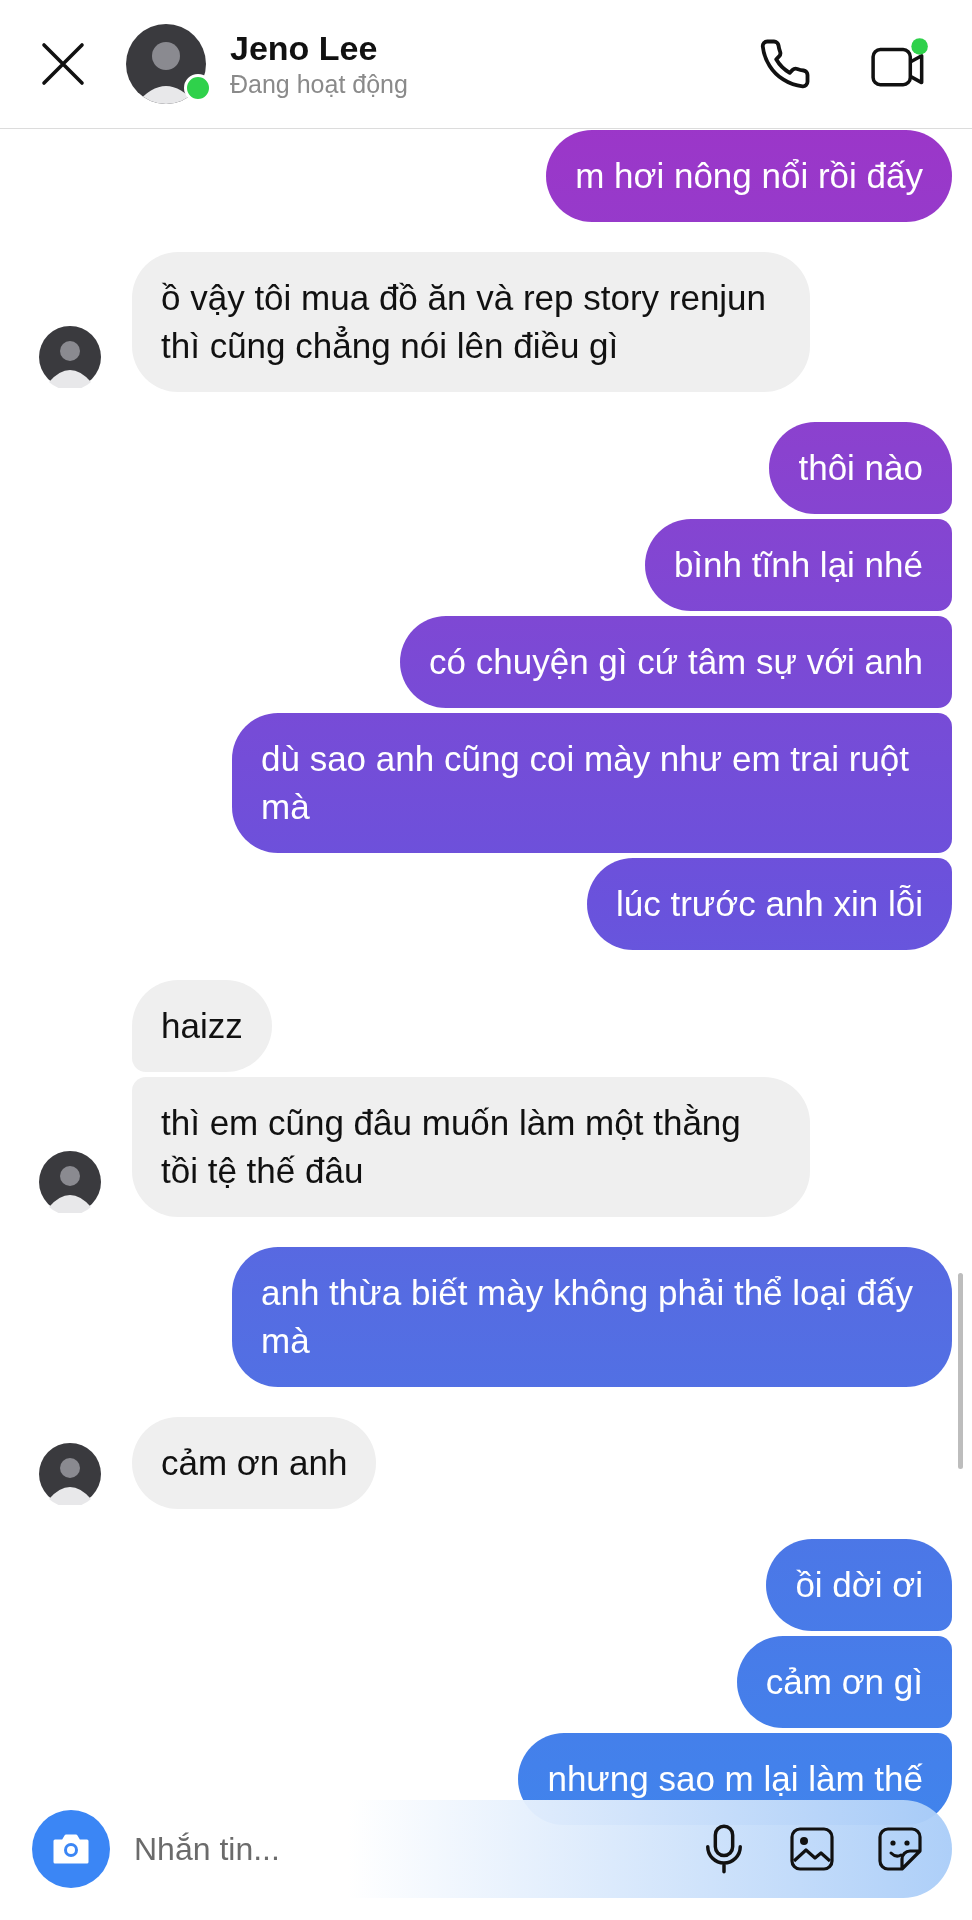 The image size is (972, 1920). Describe the element at coordinates (592, 783) in the screenshot. I see `message-bubble: dù sao anh cũng coi mày như em trai ruột mà` at that location.